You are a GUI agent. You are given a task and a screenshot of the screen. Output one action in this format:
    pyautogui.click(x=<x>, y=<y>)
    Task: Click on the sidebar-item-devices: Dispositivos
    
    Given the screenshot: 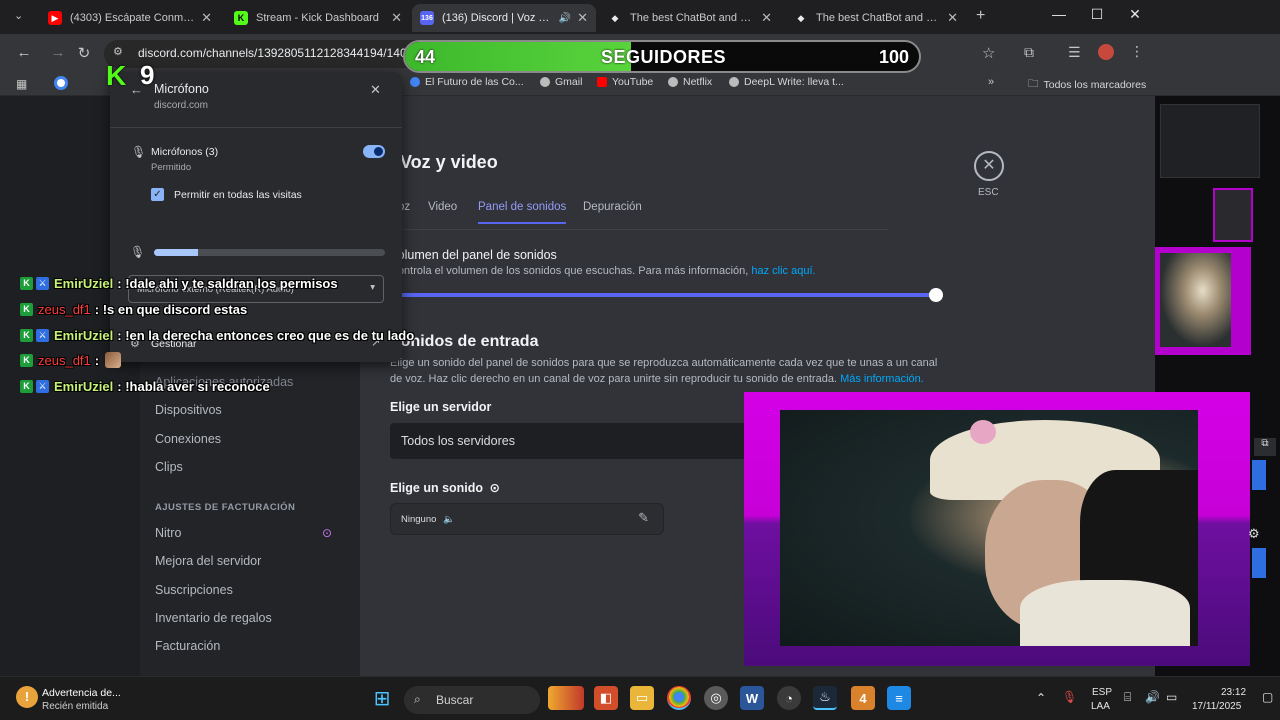 What is the action you would take?
    pyautogui.click(x=188, y=410)
    